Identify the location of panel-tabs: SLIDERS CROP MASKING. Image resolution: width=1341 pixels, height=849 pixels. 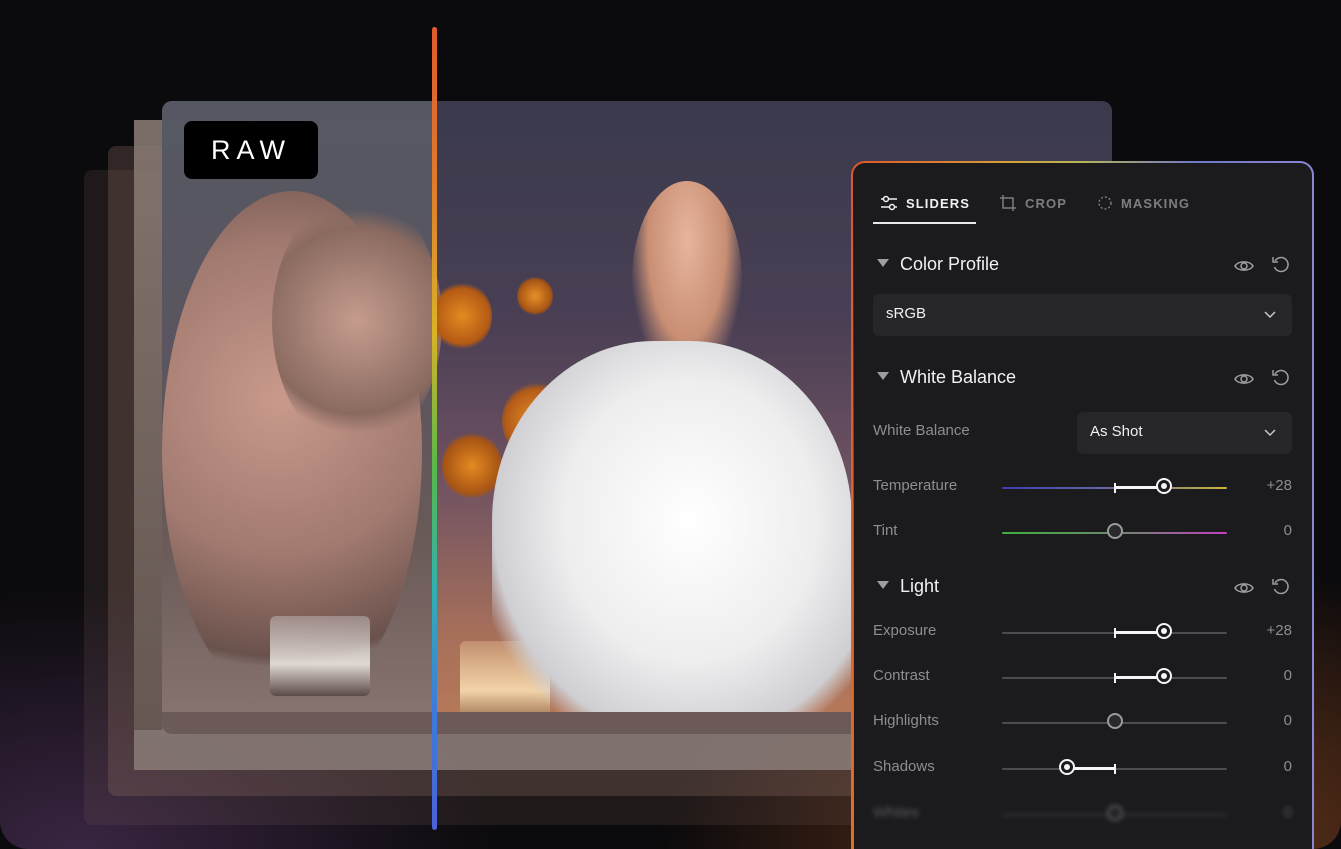
(1082, 205).